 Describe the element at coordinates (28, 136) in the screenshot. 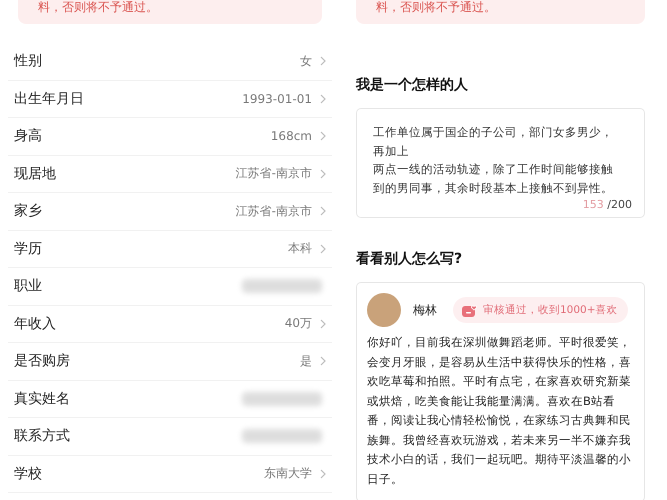

I see `field-label: 身高` at that location.